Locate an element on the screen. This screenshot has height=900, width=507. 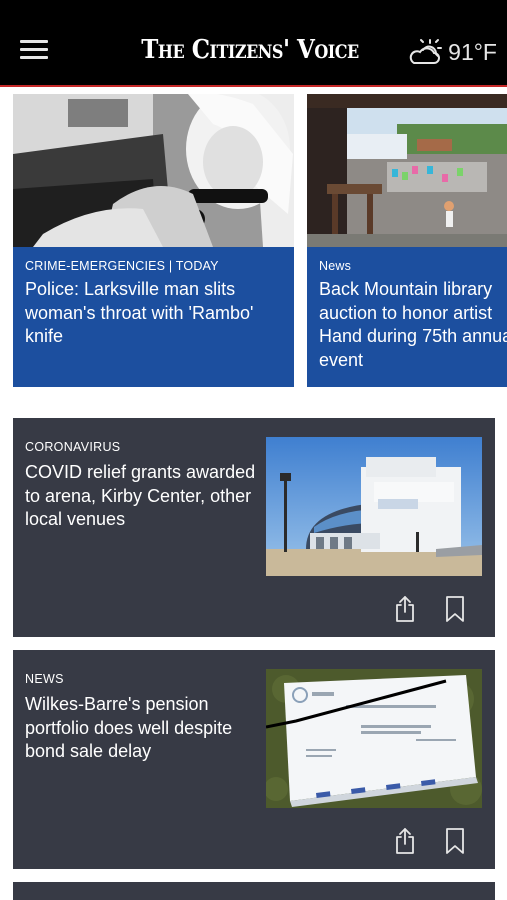
article-category: CORONAVIRUS is located at coordinates (73, 447).